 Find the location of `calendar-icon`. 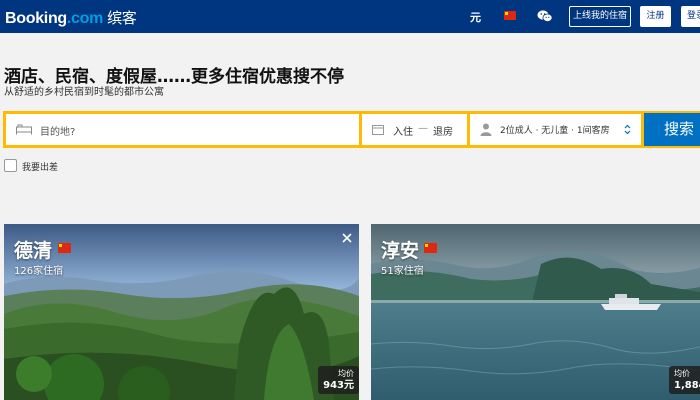

calendar-icon is located at coordinates (378, 130).